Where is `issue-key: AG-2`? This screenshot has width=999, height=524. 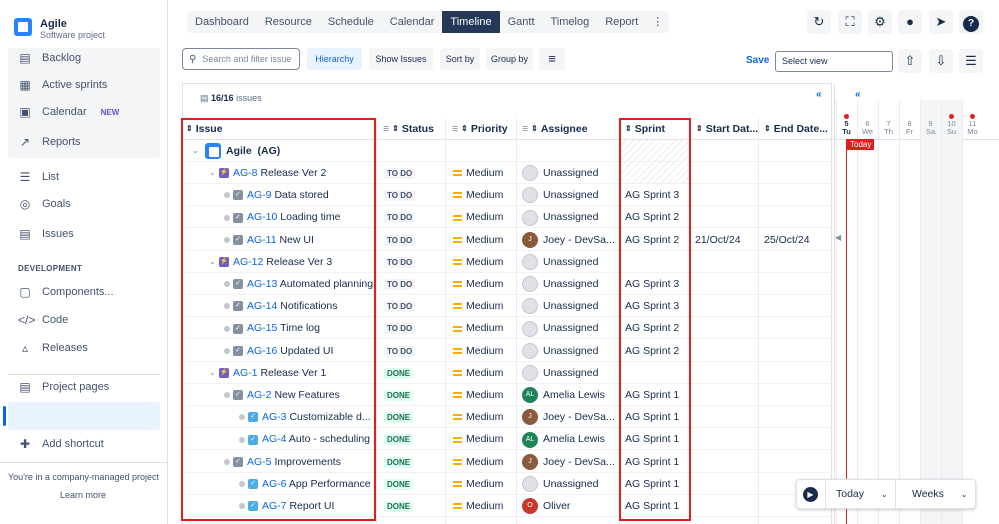
issue-key: AG-2 is located at coordinates (259, 395).